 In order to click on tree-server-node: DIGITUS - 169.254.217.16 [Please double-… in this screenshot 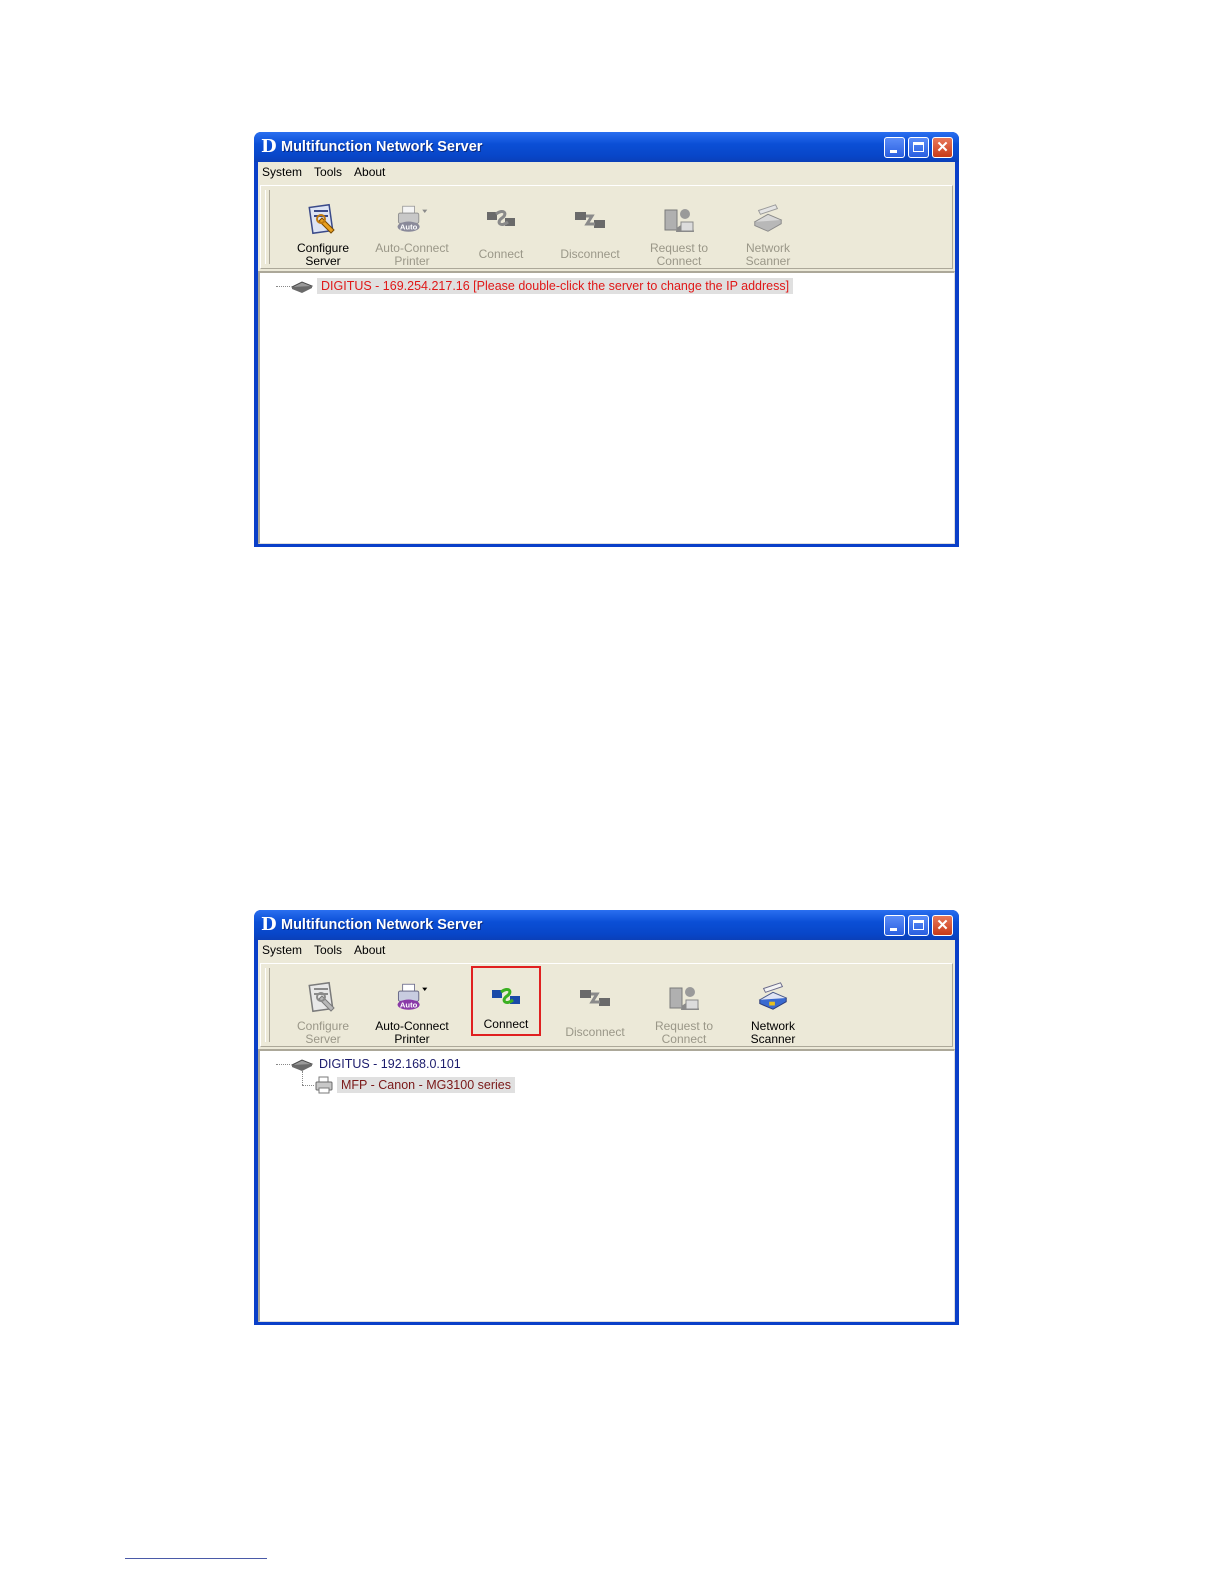, I will do `click(542, 286)`.